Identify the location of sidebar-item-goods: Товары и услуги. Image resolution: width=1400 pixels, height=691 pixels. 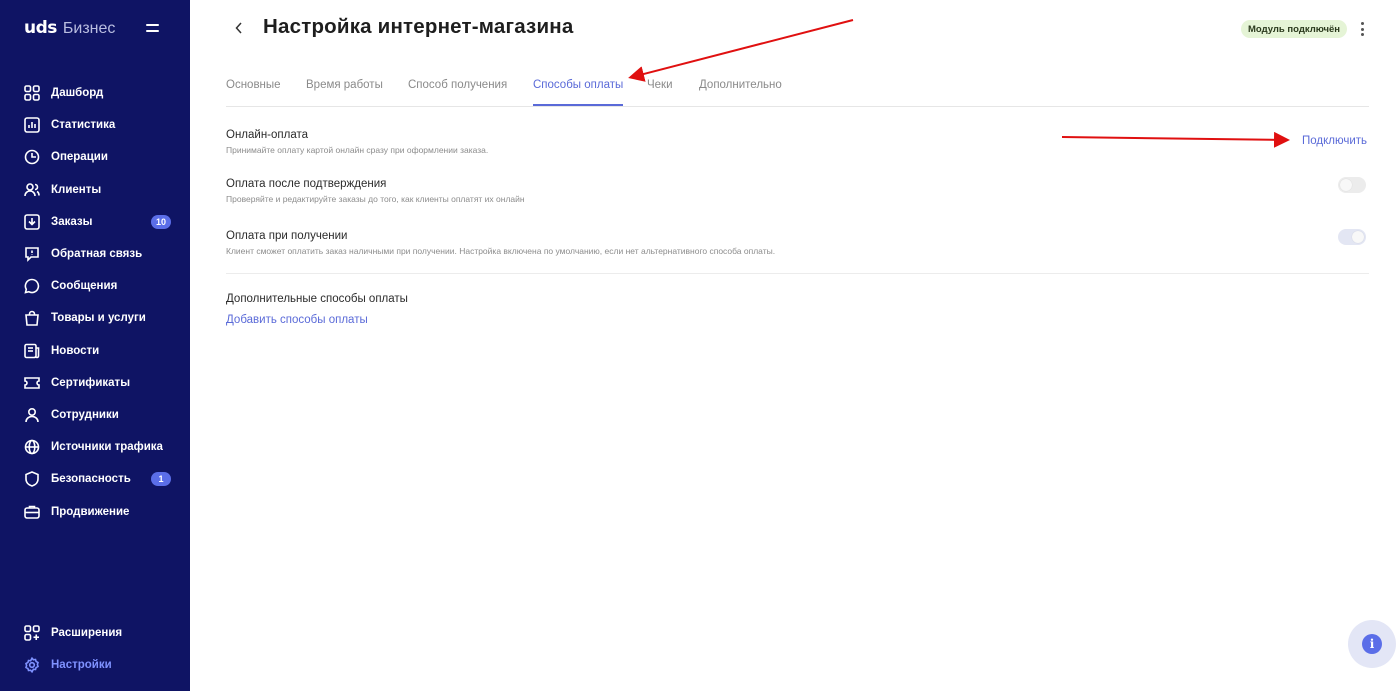
(95, 318).